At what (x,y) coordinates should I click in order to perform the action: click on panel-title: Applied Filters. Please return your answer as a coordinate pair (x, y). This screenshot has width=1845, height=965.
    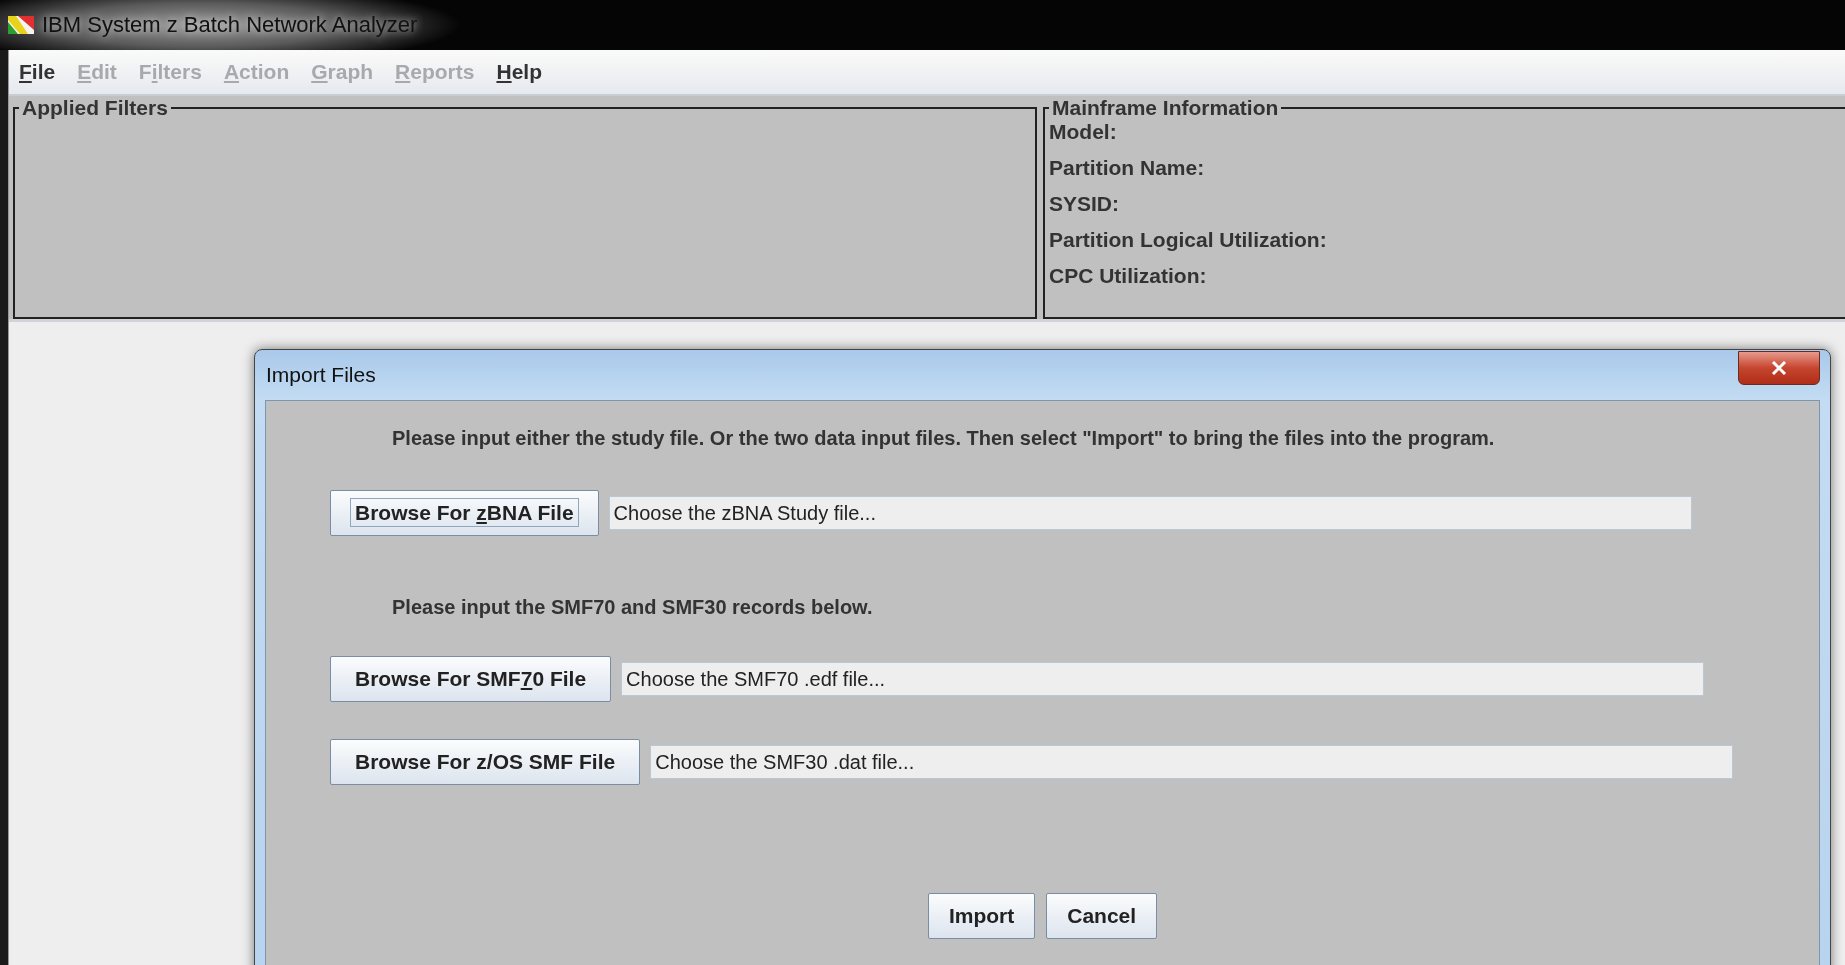
    Looking at the image, I should click on (95, 108).